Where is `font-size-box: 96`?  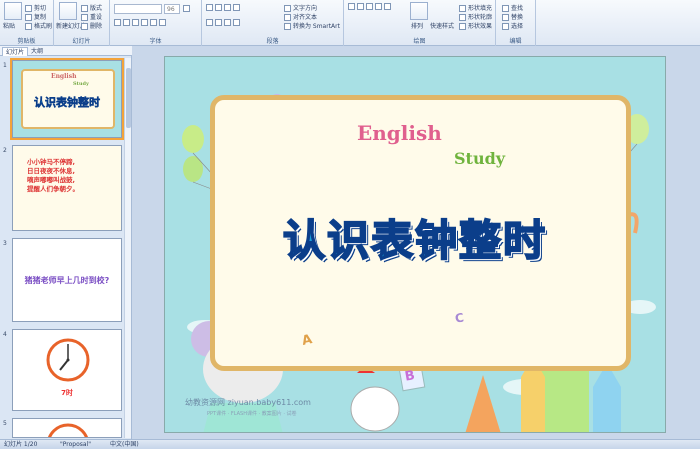 font-size-box: 96 is located at coordinates (172, 9).